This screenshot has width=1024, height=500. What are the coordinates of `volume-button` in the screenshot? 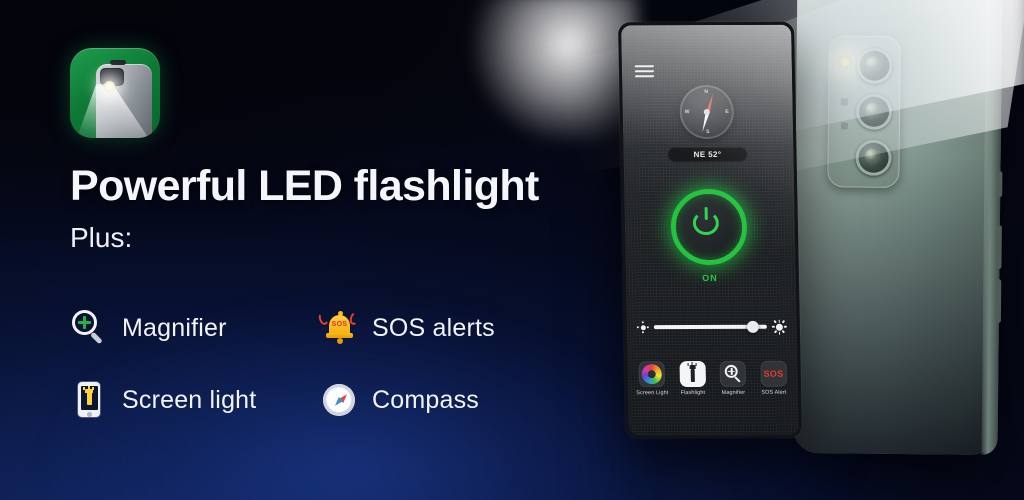 It's located at (999, 247).